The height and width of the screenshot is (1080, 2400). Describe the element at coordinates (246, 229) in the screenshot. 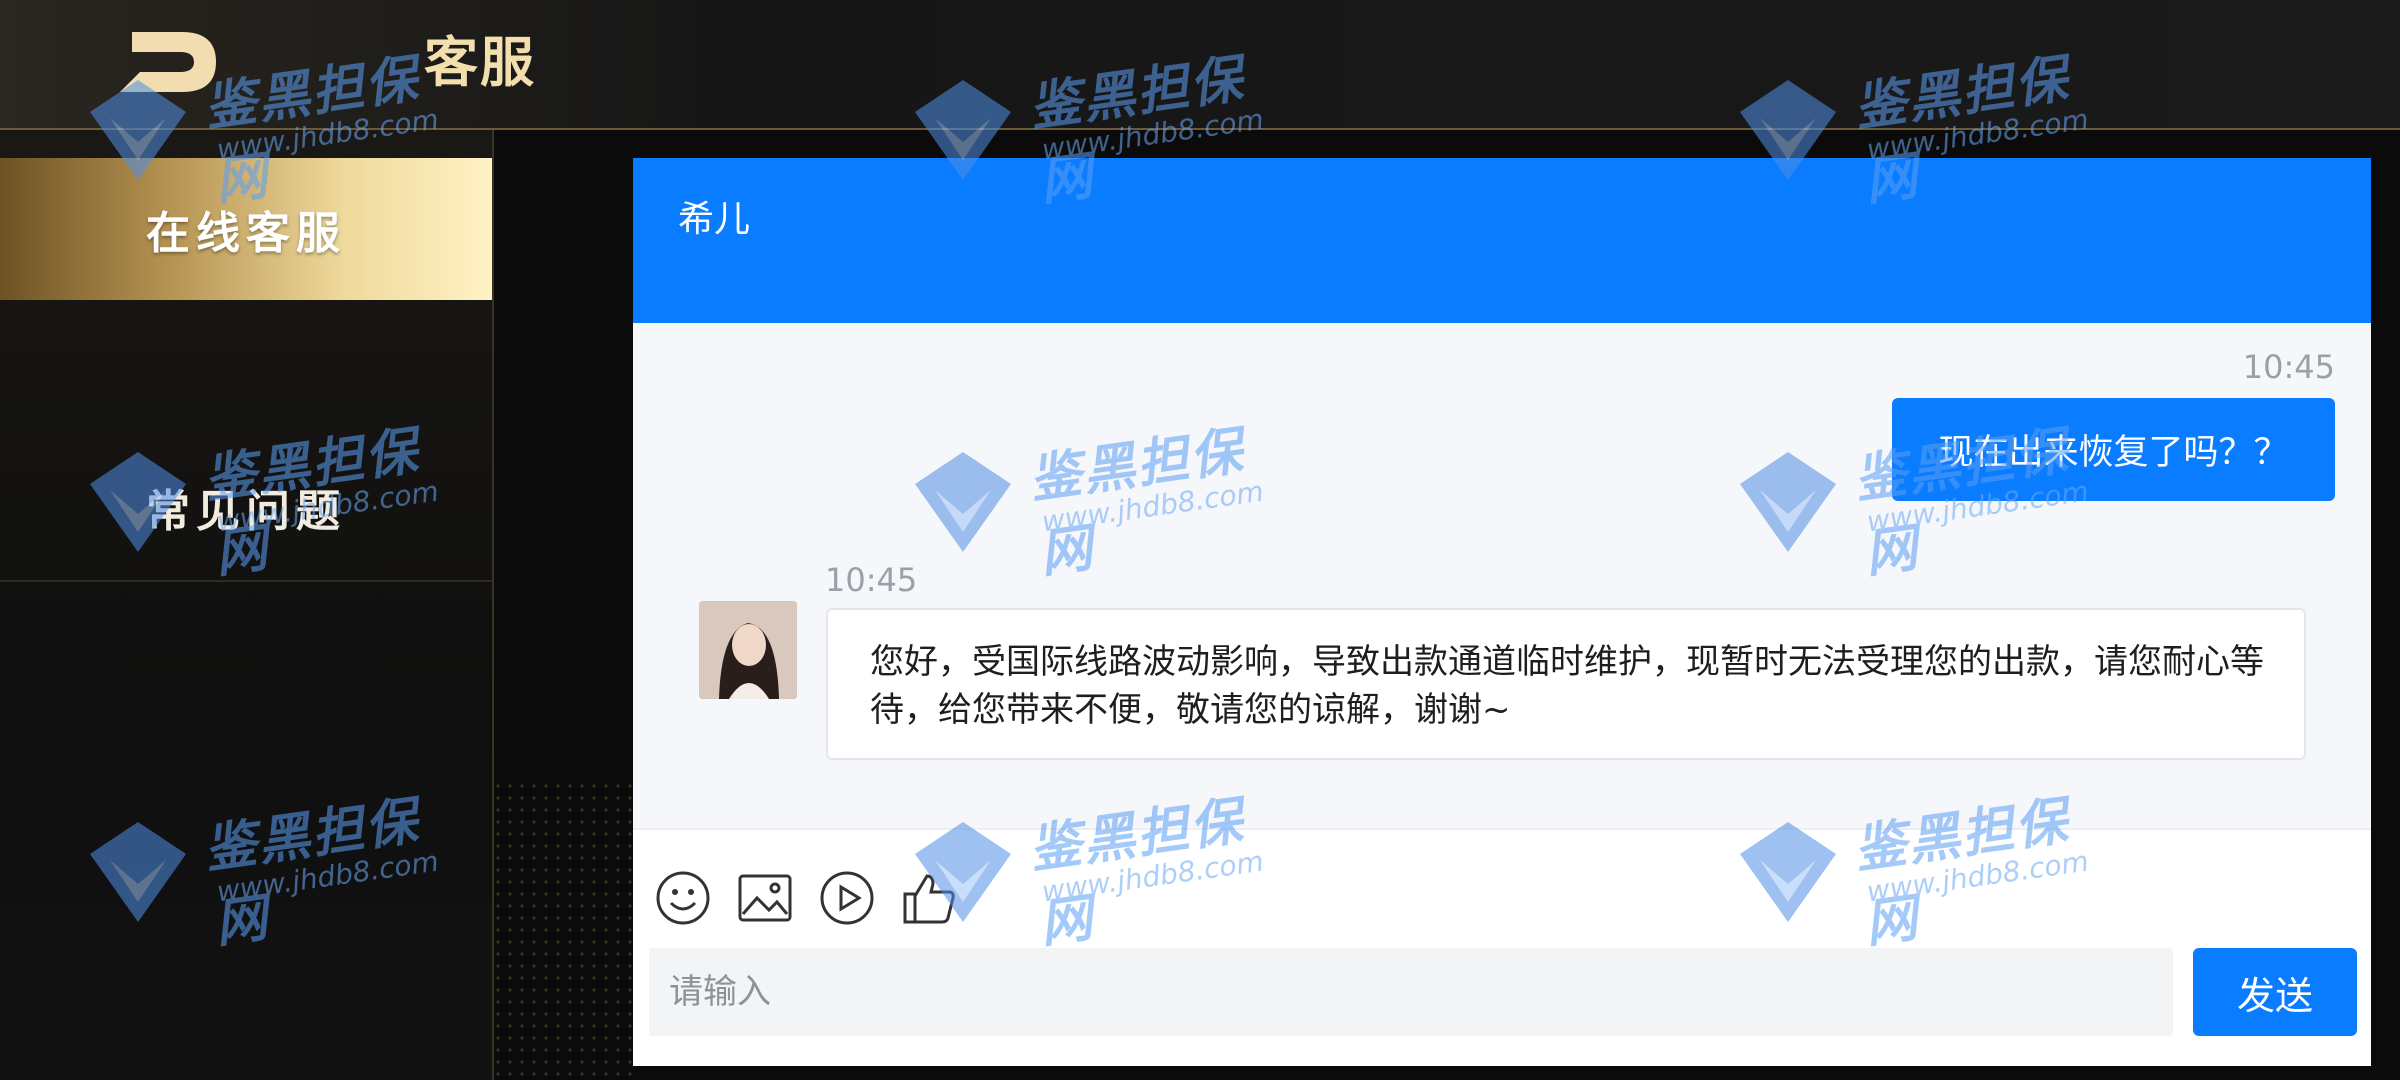

I see `sidebar-item-online-service: 在线客服` at that location.